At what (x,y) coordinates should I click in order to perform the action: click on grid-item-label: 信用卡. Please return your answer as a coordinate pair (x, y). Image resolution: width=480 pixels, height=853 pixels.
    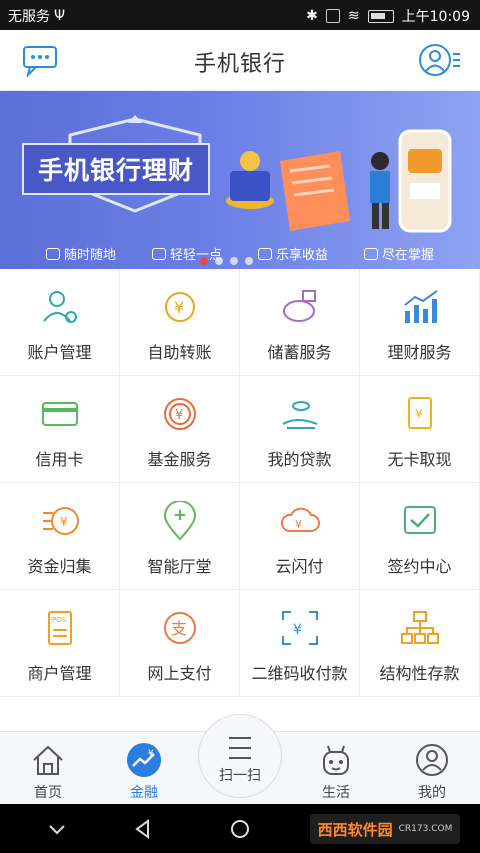
    Looking at the image, I should click on (59, 459).